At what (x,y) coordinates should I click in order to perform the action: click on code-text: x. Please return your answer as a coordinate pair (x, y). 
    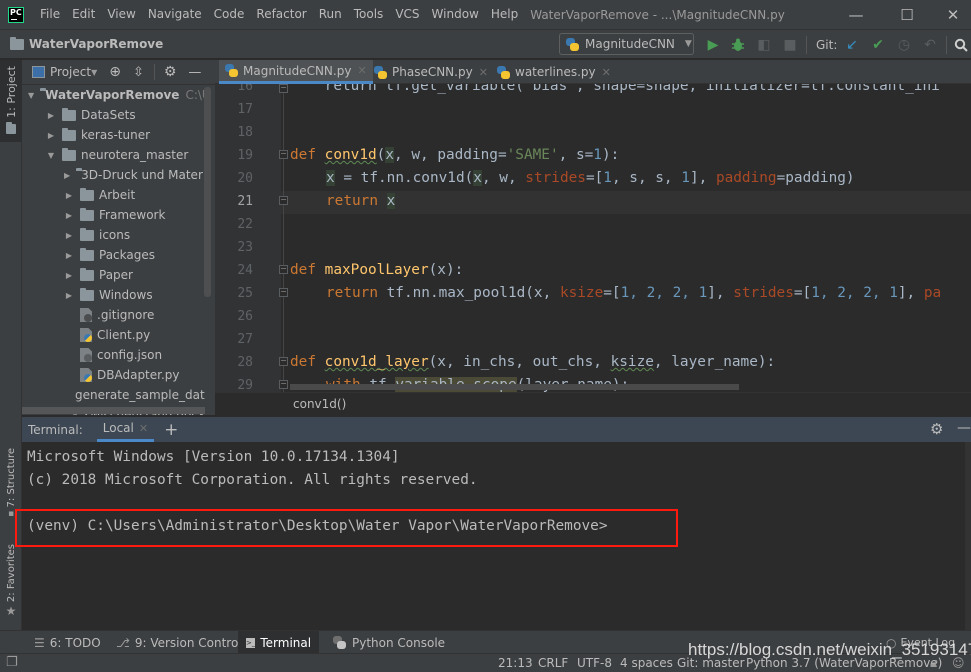
    Looking at the image, I should click on (389, 155).